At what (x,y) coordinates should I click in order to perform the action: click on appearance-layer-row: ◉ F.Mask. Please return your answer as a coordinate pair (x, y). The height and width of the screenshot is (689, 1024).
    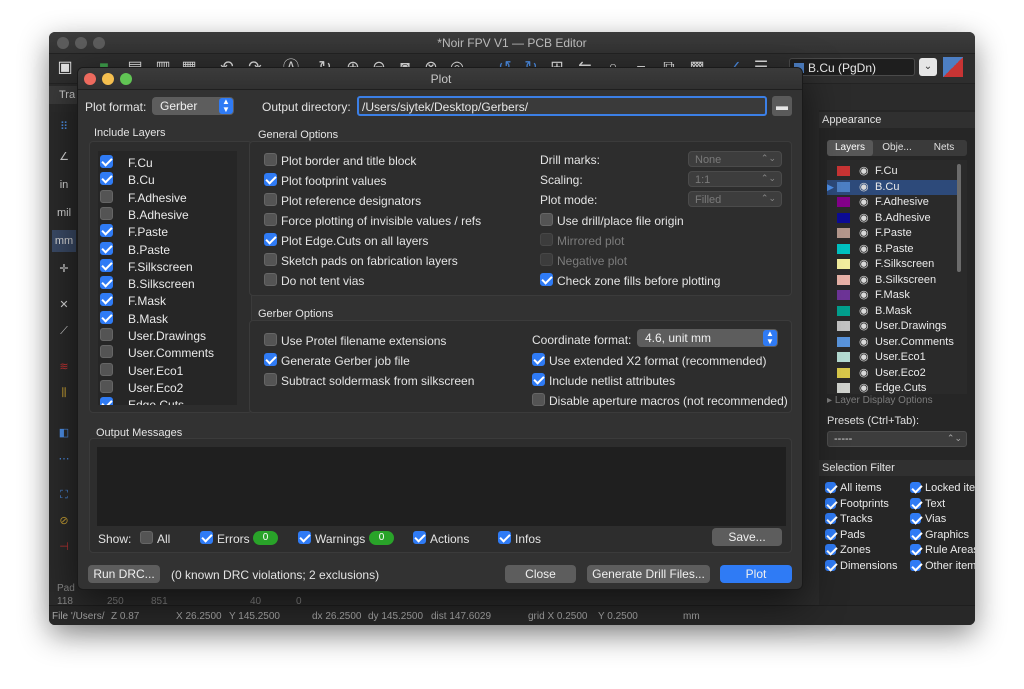
    Looking at the image, I should click on (892, 295).